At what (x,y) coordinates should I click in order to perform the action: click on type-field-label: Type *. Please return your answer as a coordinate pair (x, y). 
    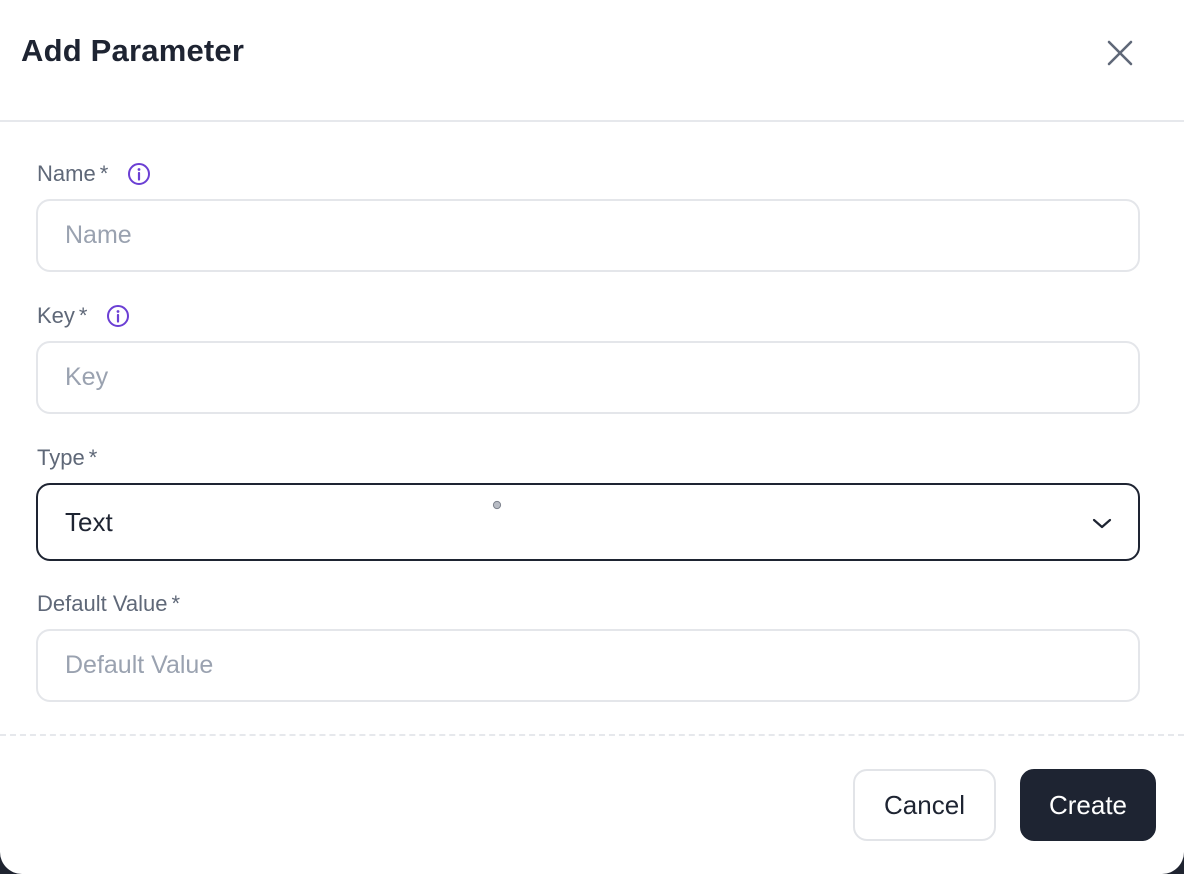
    Looking at the image, I should click on (67, 458).